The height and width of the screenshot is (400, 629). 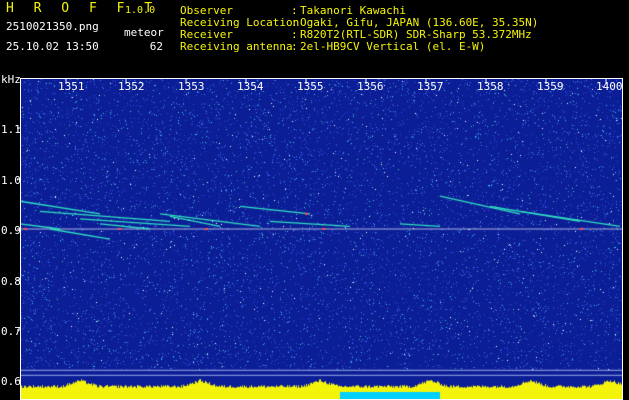 What do you see at coordinates (310, 86) in the screenshot?
I see `x-tick-label: 1355` at bounding box center [310, 86].